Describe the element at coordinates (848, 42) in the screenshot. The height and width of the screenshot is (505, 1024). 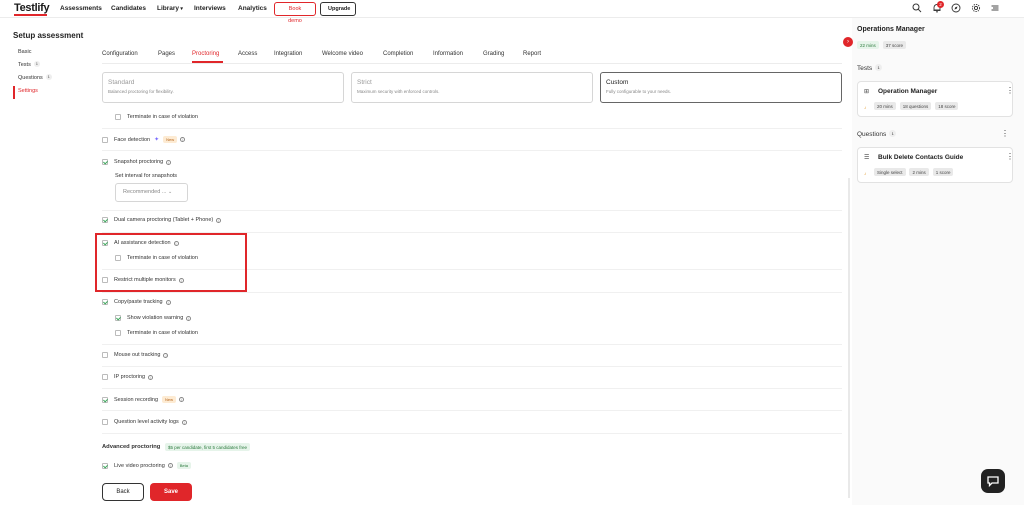
I see `chevron-right-icon: ›` at that location.